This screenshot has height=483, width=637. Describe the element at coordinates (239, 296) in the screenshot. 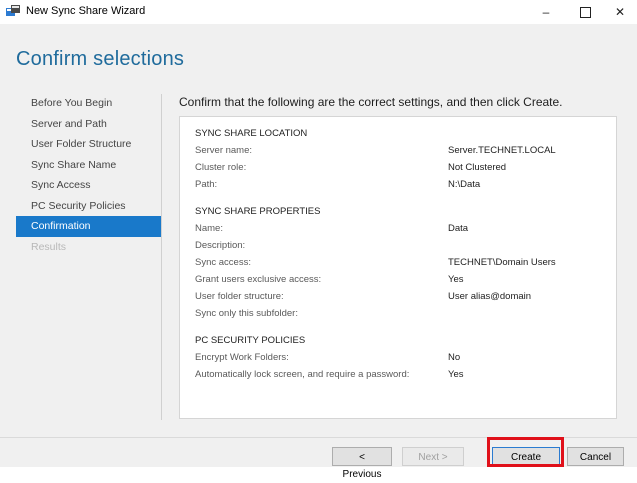

I see `detail-label: User folder structure:` at that location.